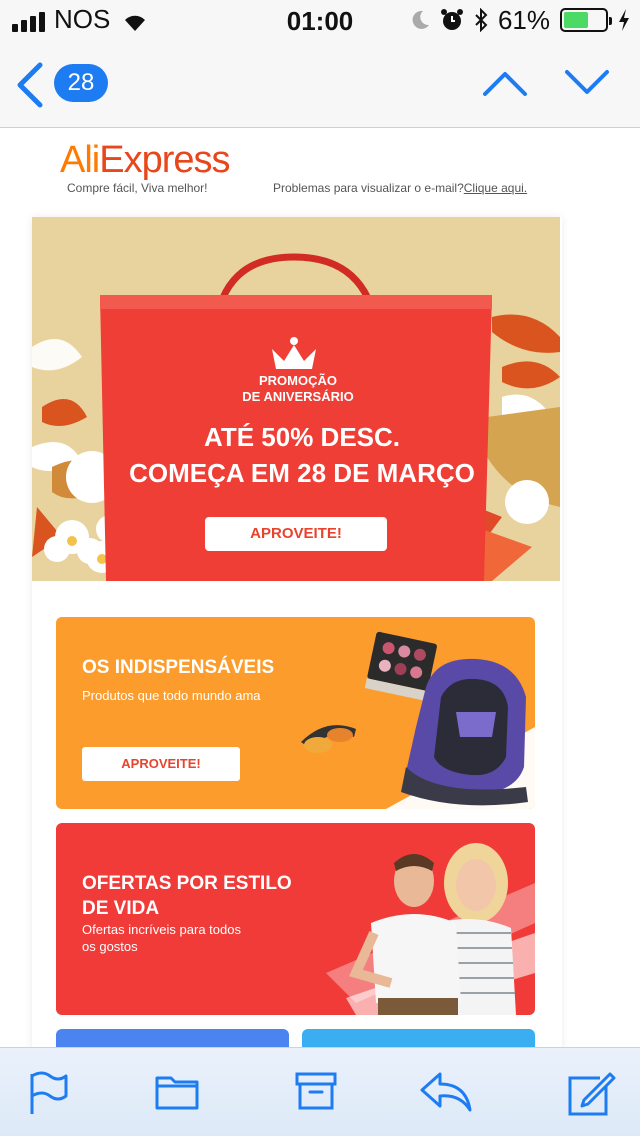 The height and width of the screenshot is (1136, 640). What do you see at coordinates (587, 83) in the screenshot?
I see `next-message-icon` at bounding box center [587, 83].